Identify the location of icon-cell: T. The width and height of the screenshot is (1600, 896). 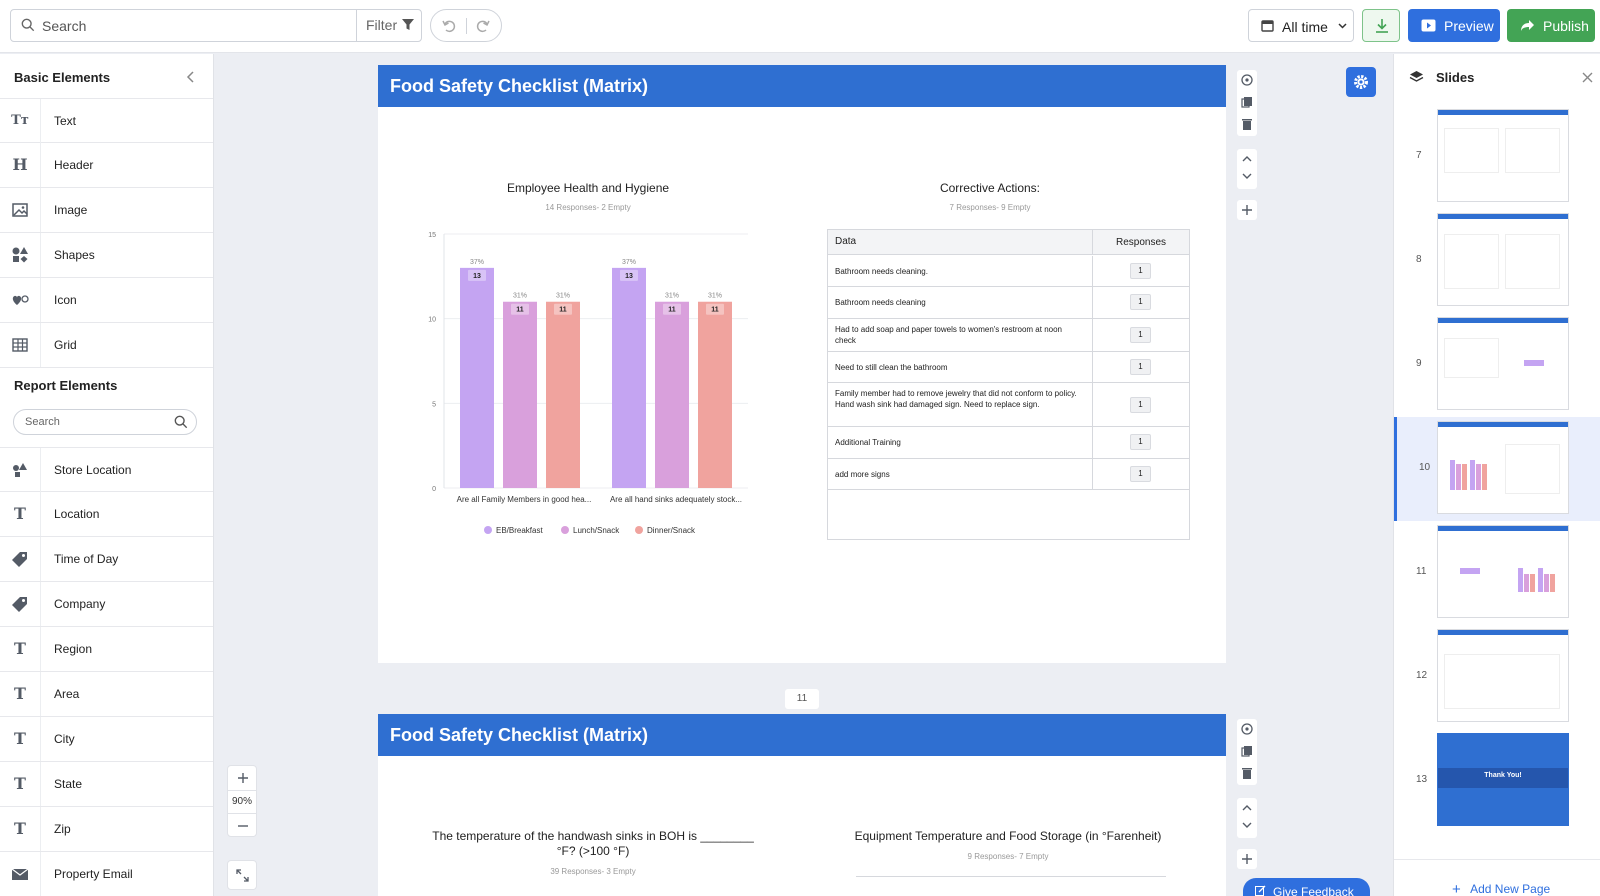
(20, 514).